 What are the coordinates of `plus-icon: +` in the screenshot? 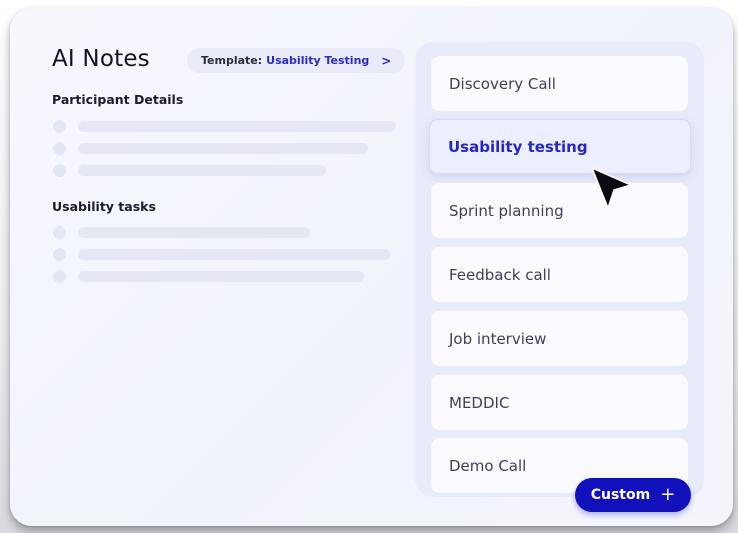 It's located at (668, 494).